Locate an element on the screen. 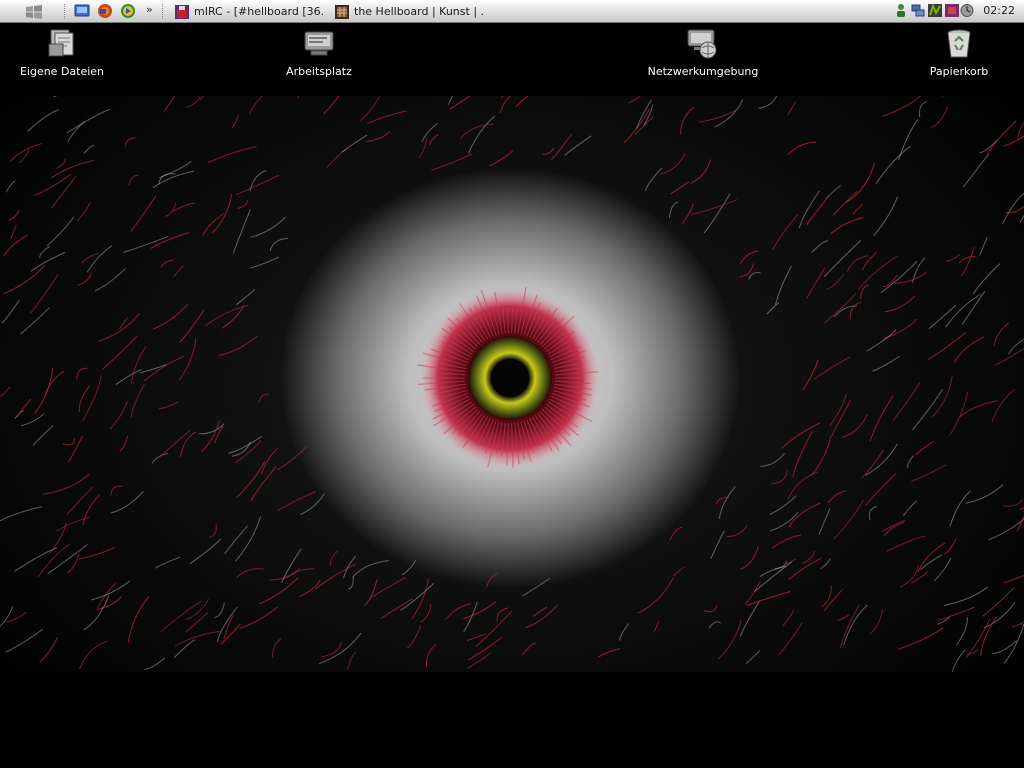 The image size is (1024, 768). user-status-icon is located at coordinates (901, 10).